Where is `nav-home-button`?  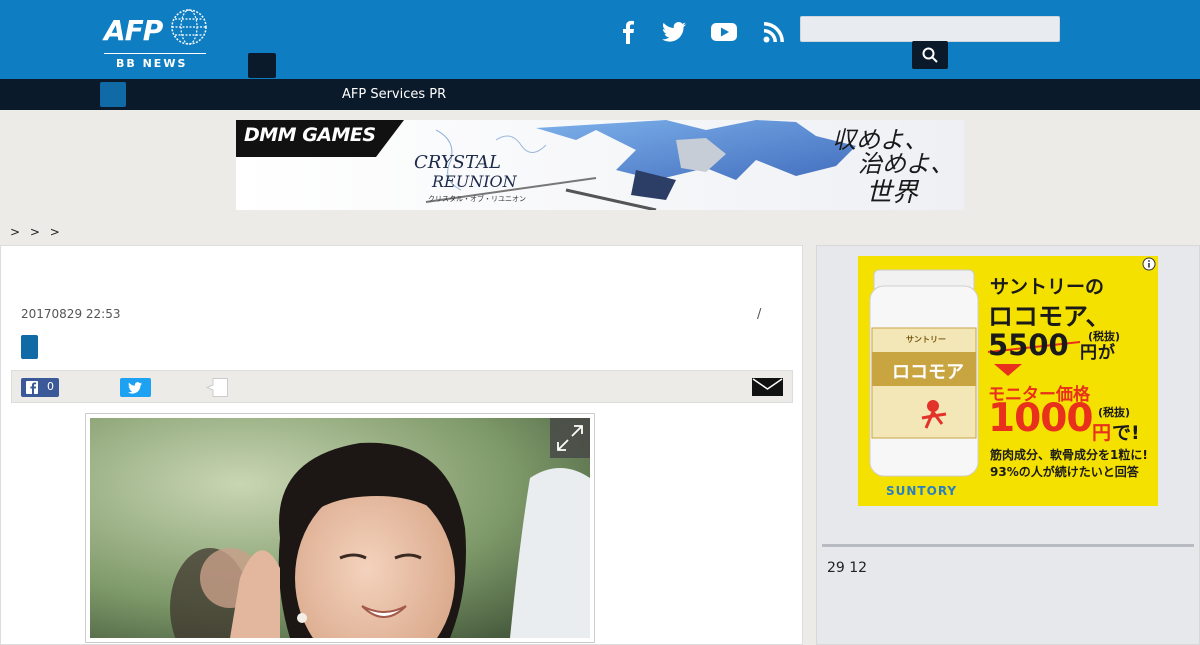 nav-home-button is located at coordinates (113, 94).